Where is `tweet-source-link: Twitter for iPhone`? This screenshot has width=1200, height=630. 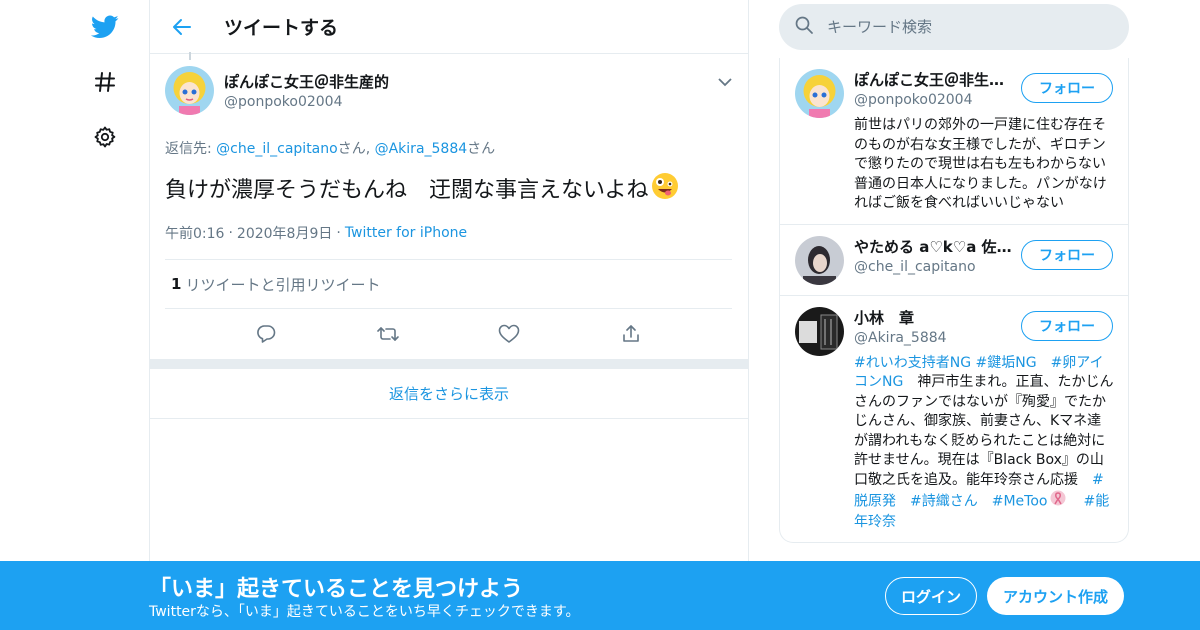 tweet-source-link: Twitter for iPhone is located at coordinates (406, 233).